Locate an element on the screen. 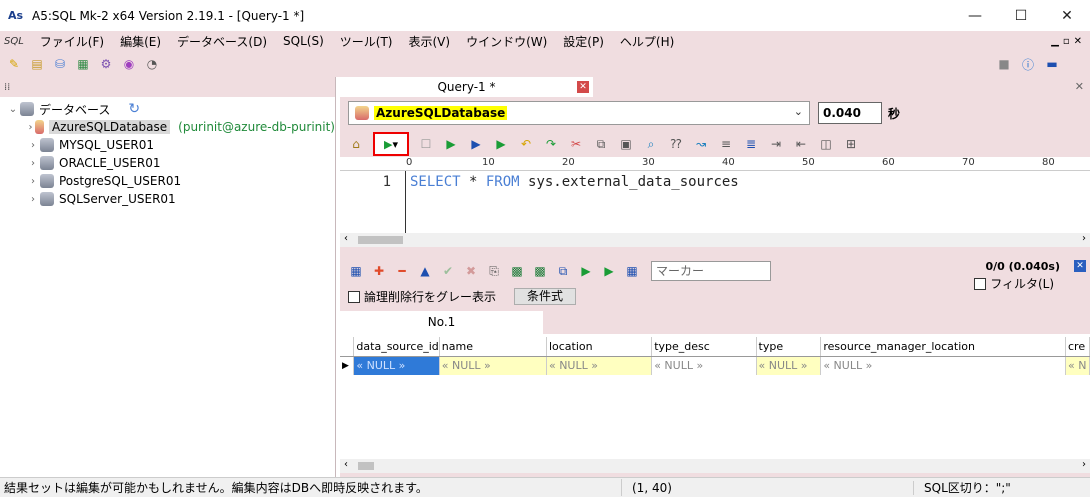 This screenshot has height=497, width=1090. remove-row-icon: ━ is located at coordinates (402, 271).